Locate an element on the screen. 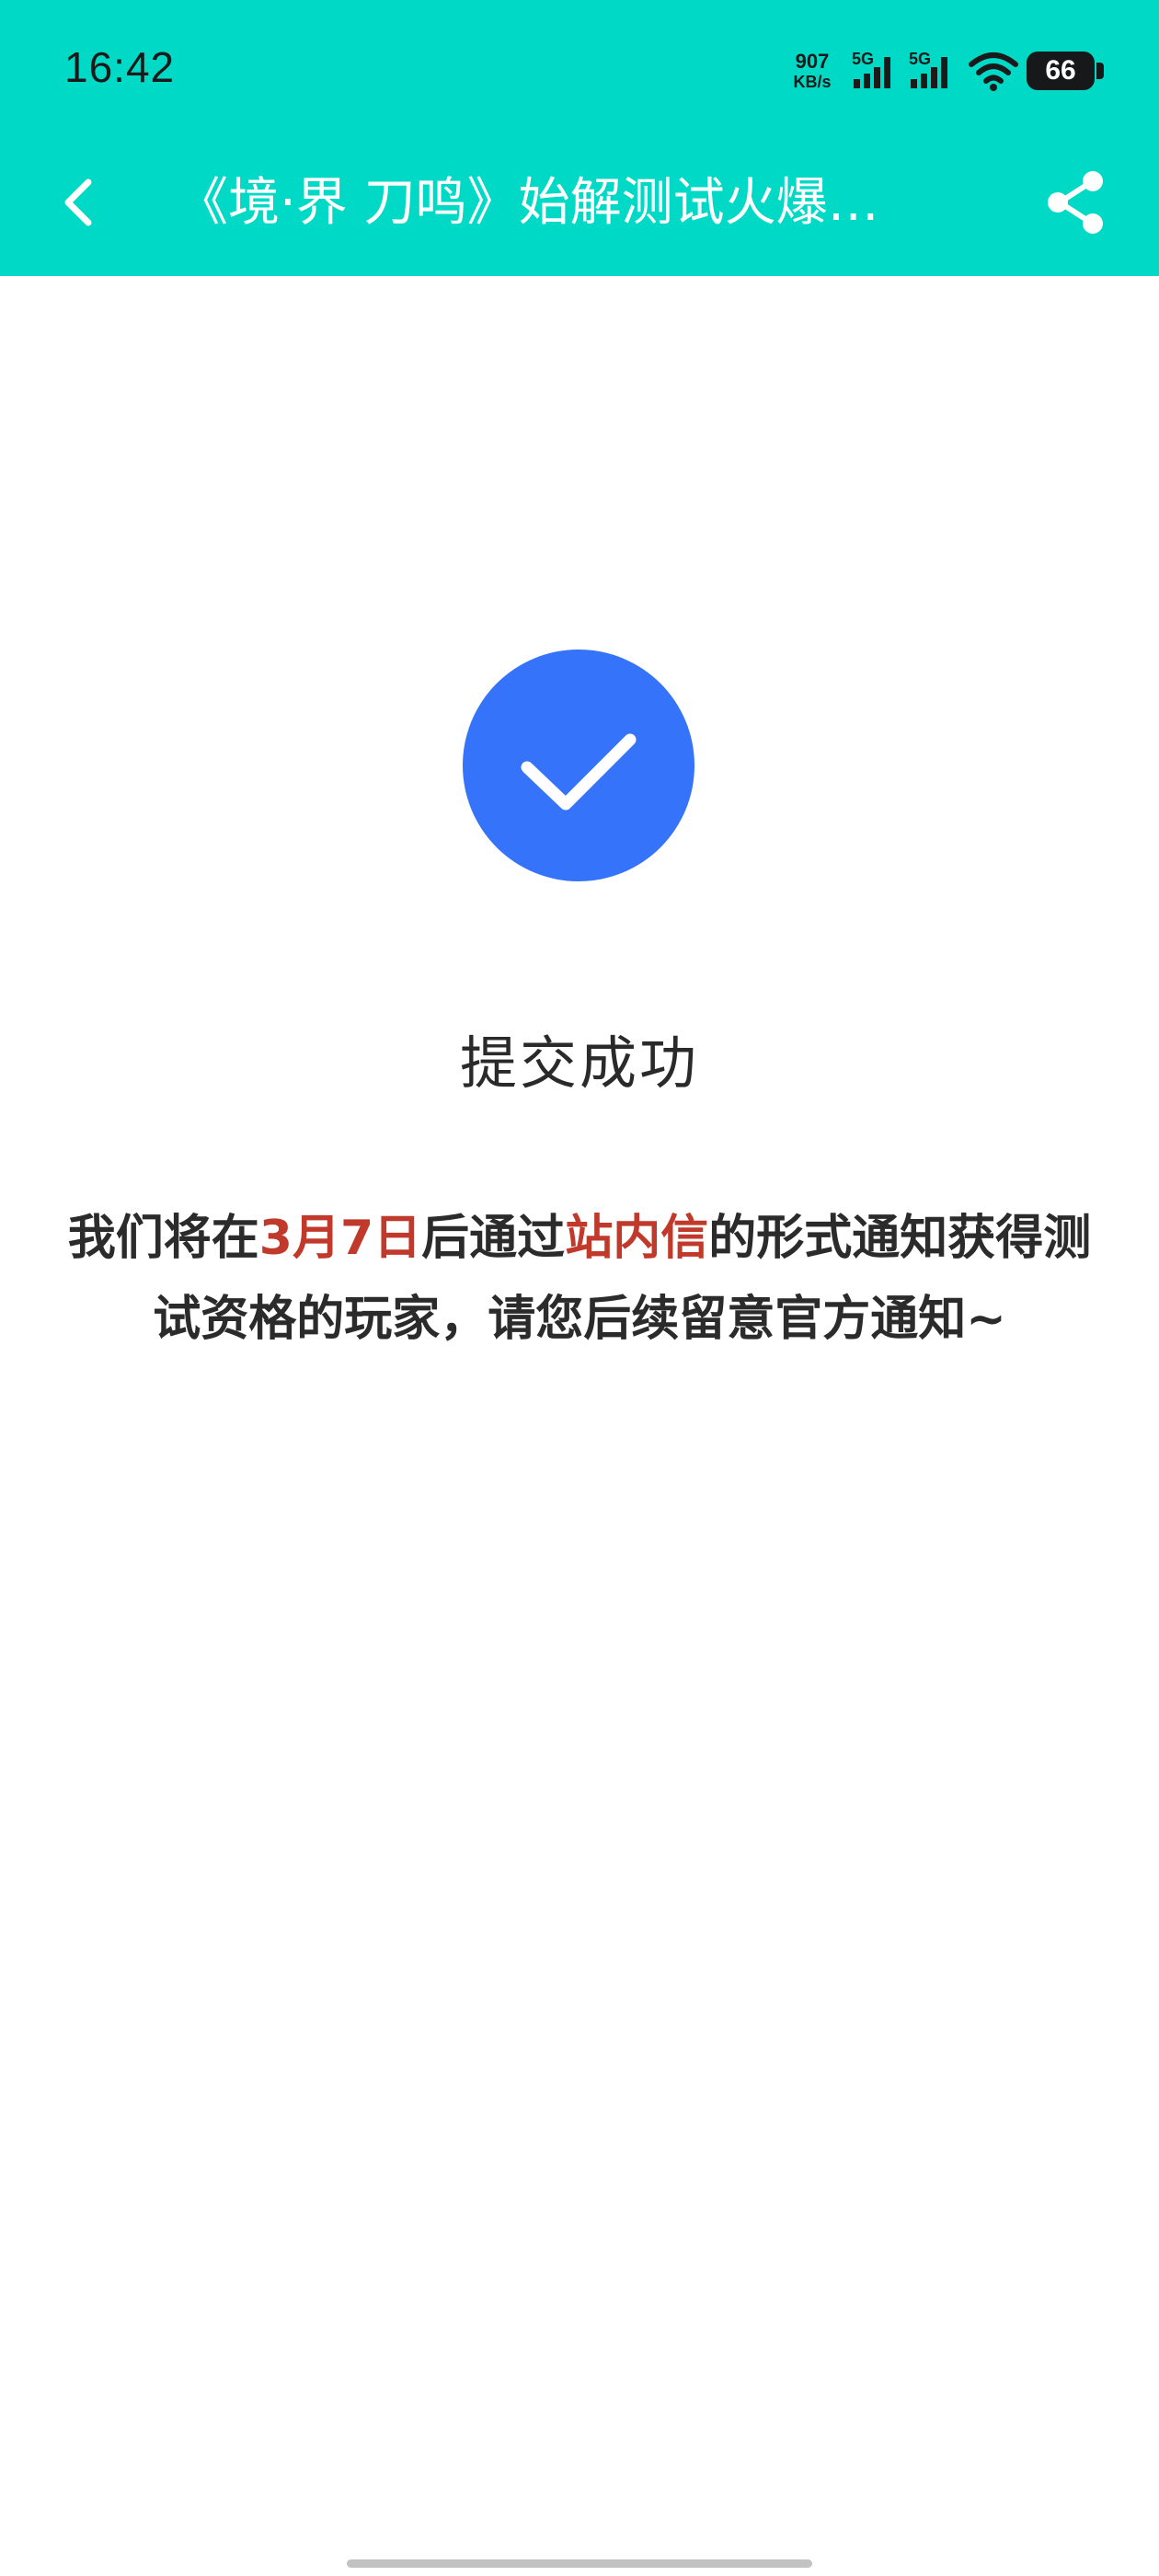 This screenshot has height=2576, width=1159. share-button is located at coordinates (1076, 202).